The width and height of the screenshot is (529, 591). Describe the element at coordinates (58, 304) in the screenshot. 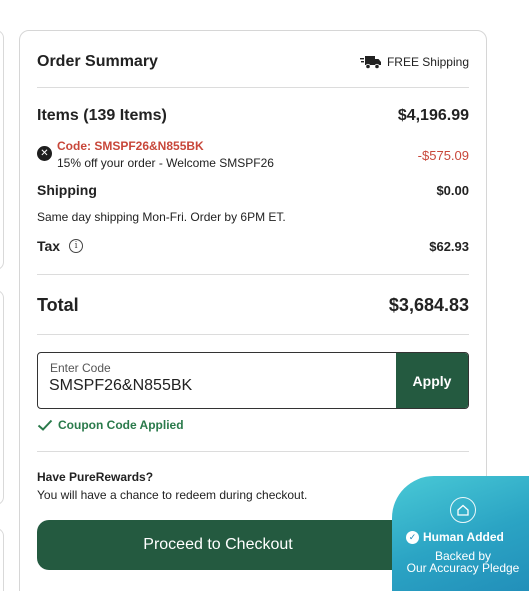

I see `total-label: Total` at that location.